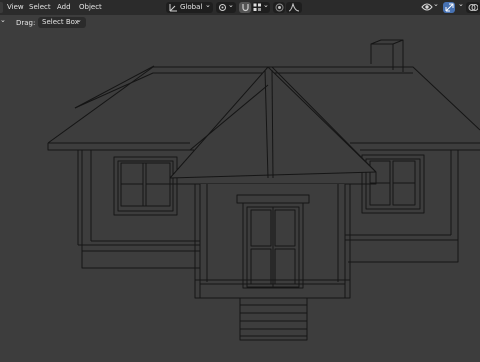 This screenshot has height=362, width=480. Describe the element at coordinates (427, 7) in the screenshot. I see `visibility-icon` at that location.